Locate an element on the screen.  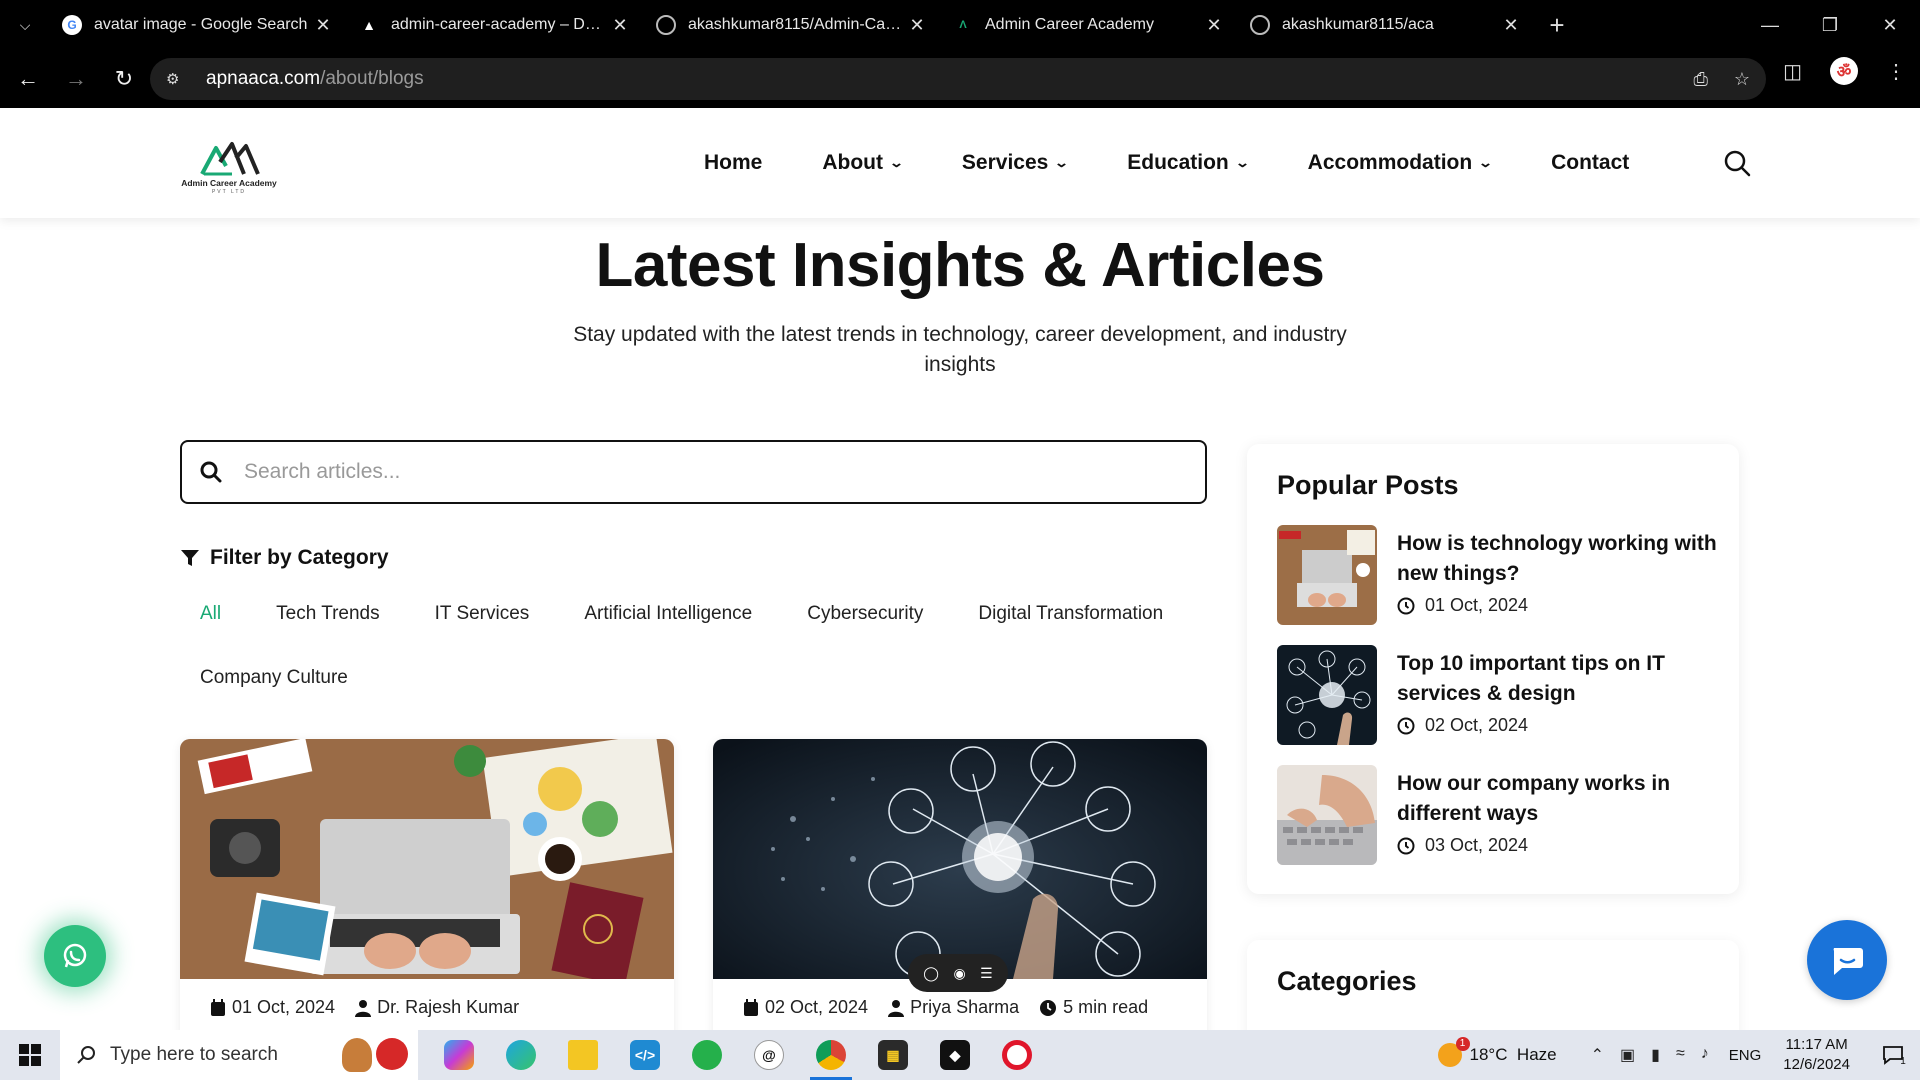
chat-bubble-icon is located at coordinates (1848, 961).